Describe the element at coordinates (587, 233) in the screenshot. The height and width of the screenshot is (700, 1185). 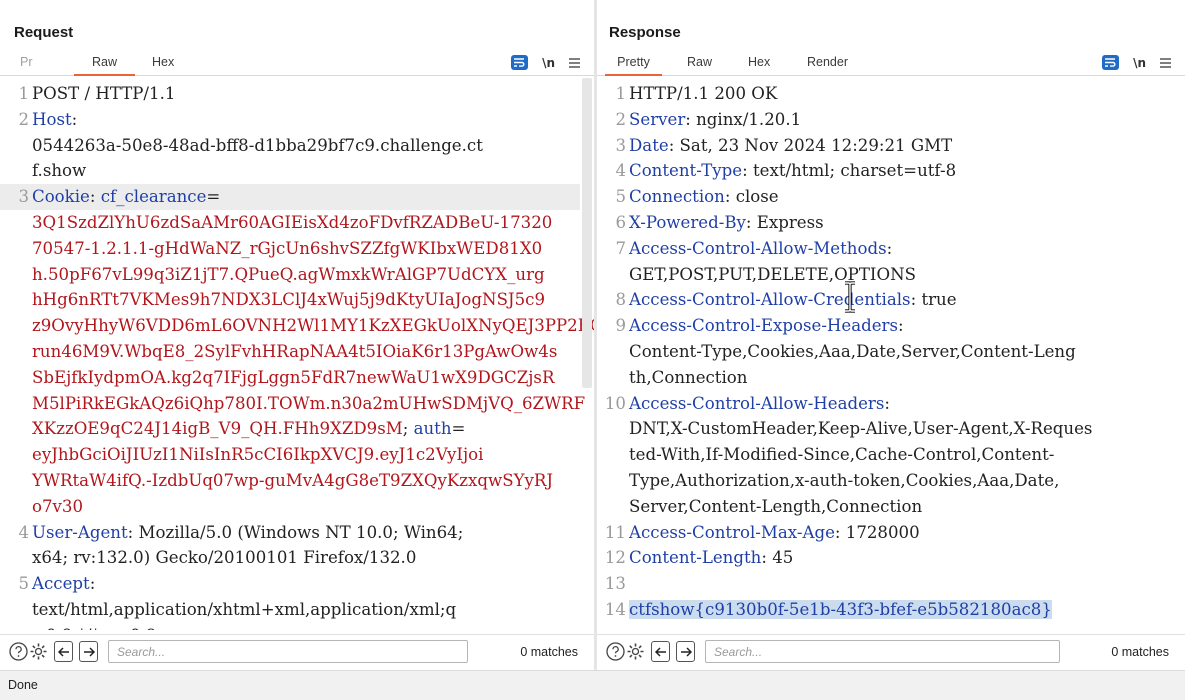
I see `request-scrollbar` at that location.